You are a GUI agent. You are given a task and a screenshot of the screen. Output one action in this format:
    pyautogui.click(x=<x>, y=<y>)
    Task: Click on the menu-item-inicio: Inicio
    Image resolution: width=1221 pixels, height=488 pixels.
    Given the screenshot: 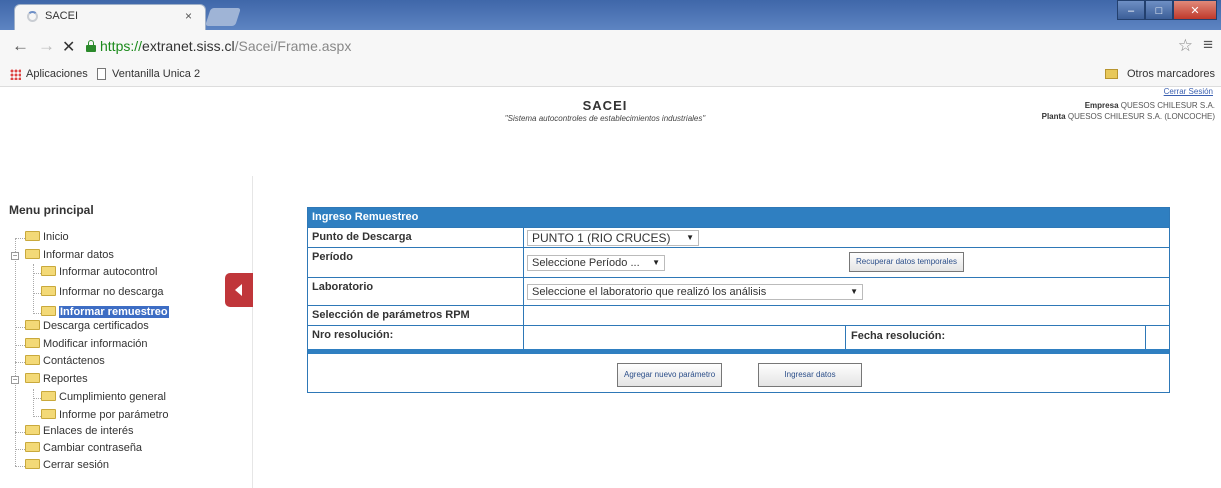 What is the action you would take?
    pyautogui.click(x=47, y=238)
    